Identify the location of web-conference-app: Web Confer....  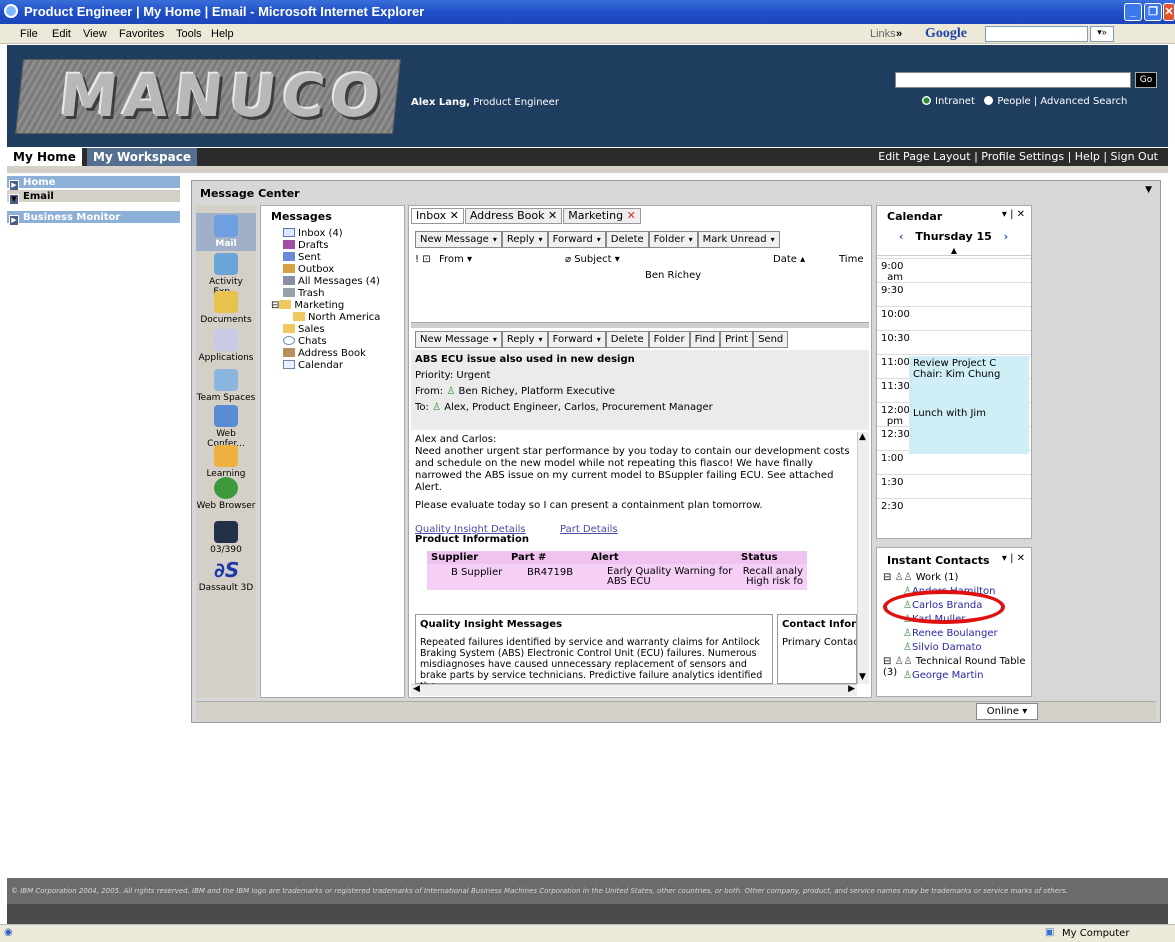
(226, 427).